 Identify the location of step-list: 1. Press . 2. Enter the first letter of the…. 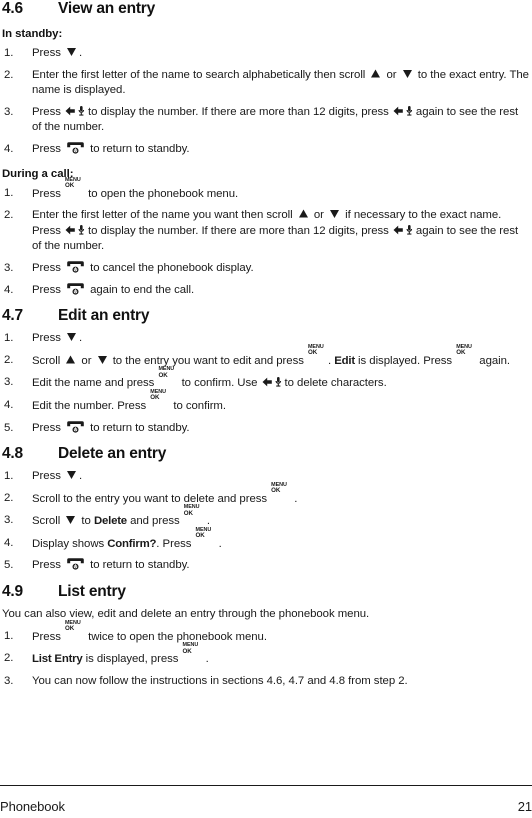
(266, 99).